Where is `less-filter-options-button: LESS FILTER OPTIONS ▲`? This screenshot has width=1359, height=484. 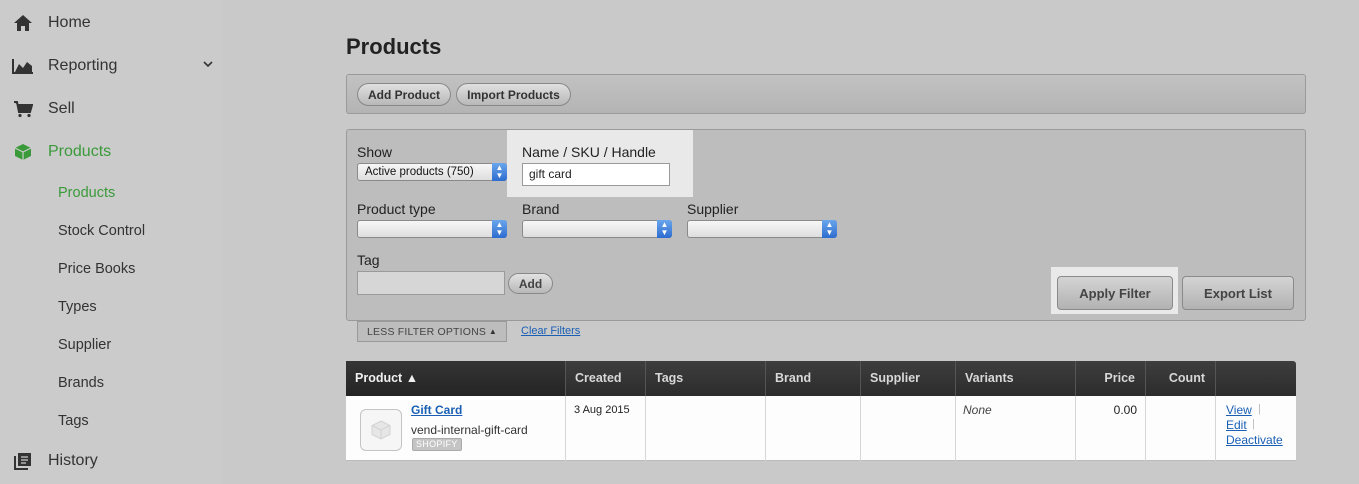
less-filter-options-button: LESS FILTER OPTIONS ▲ is located at coordinates (432, 331).